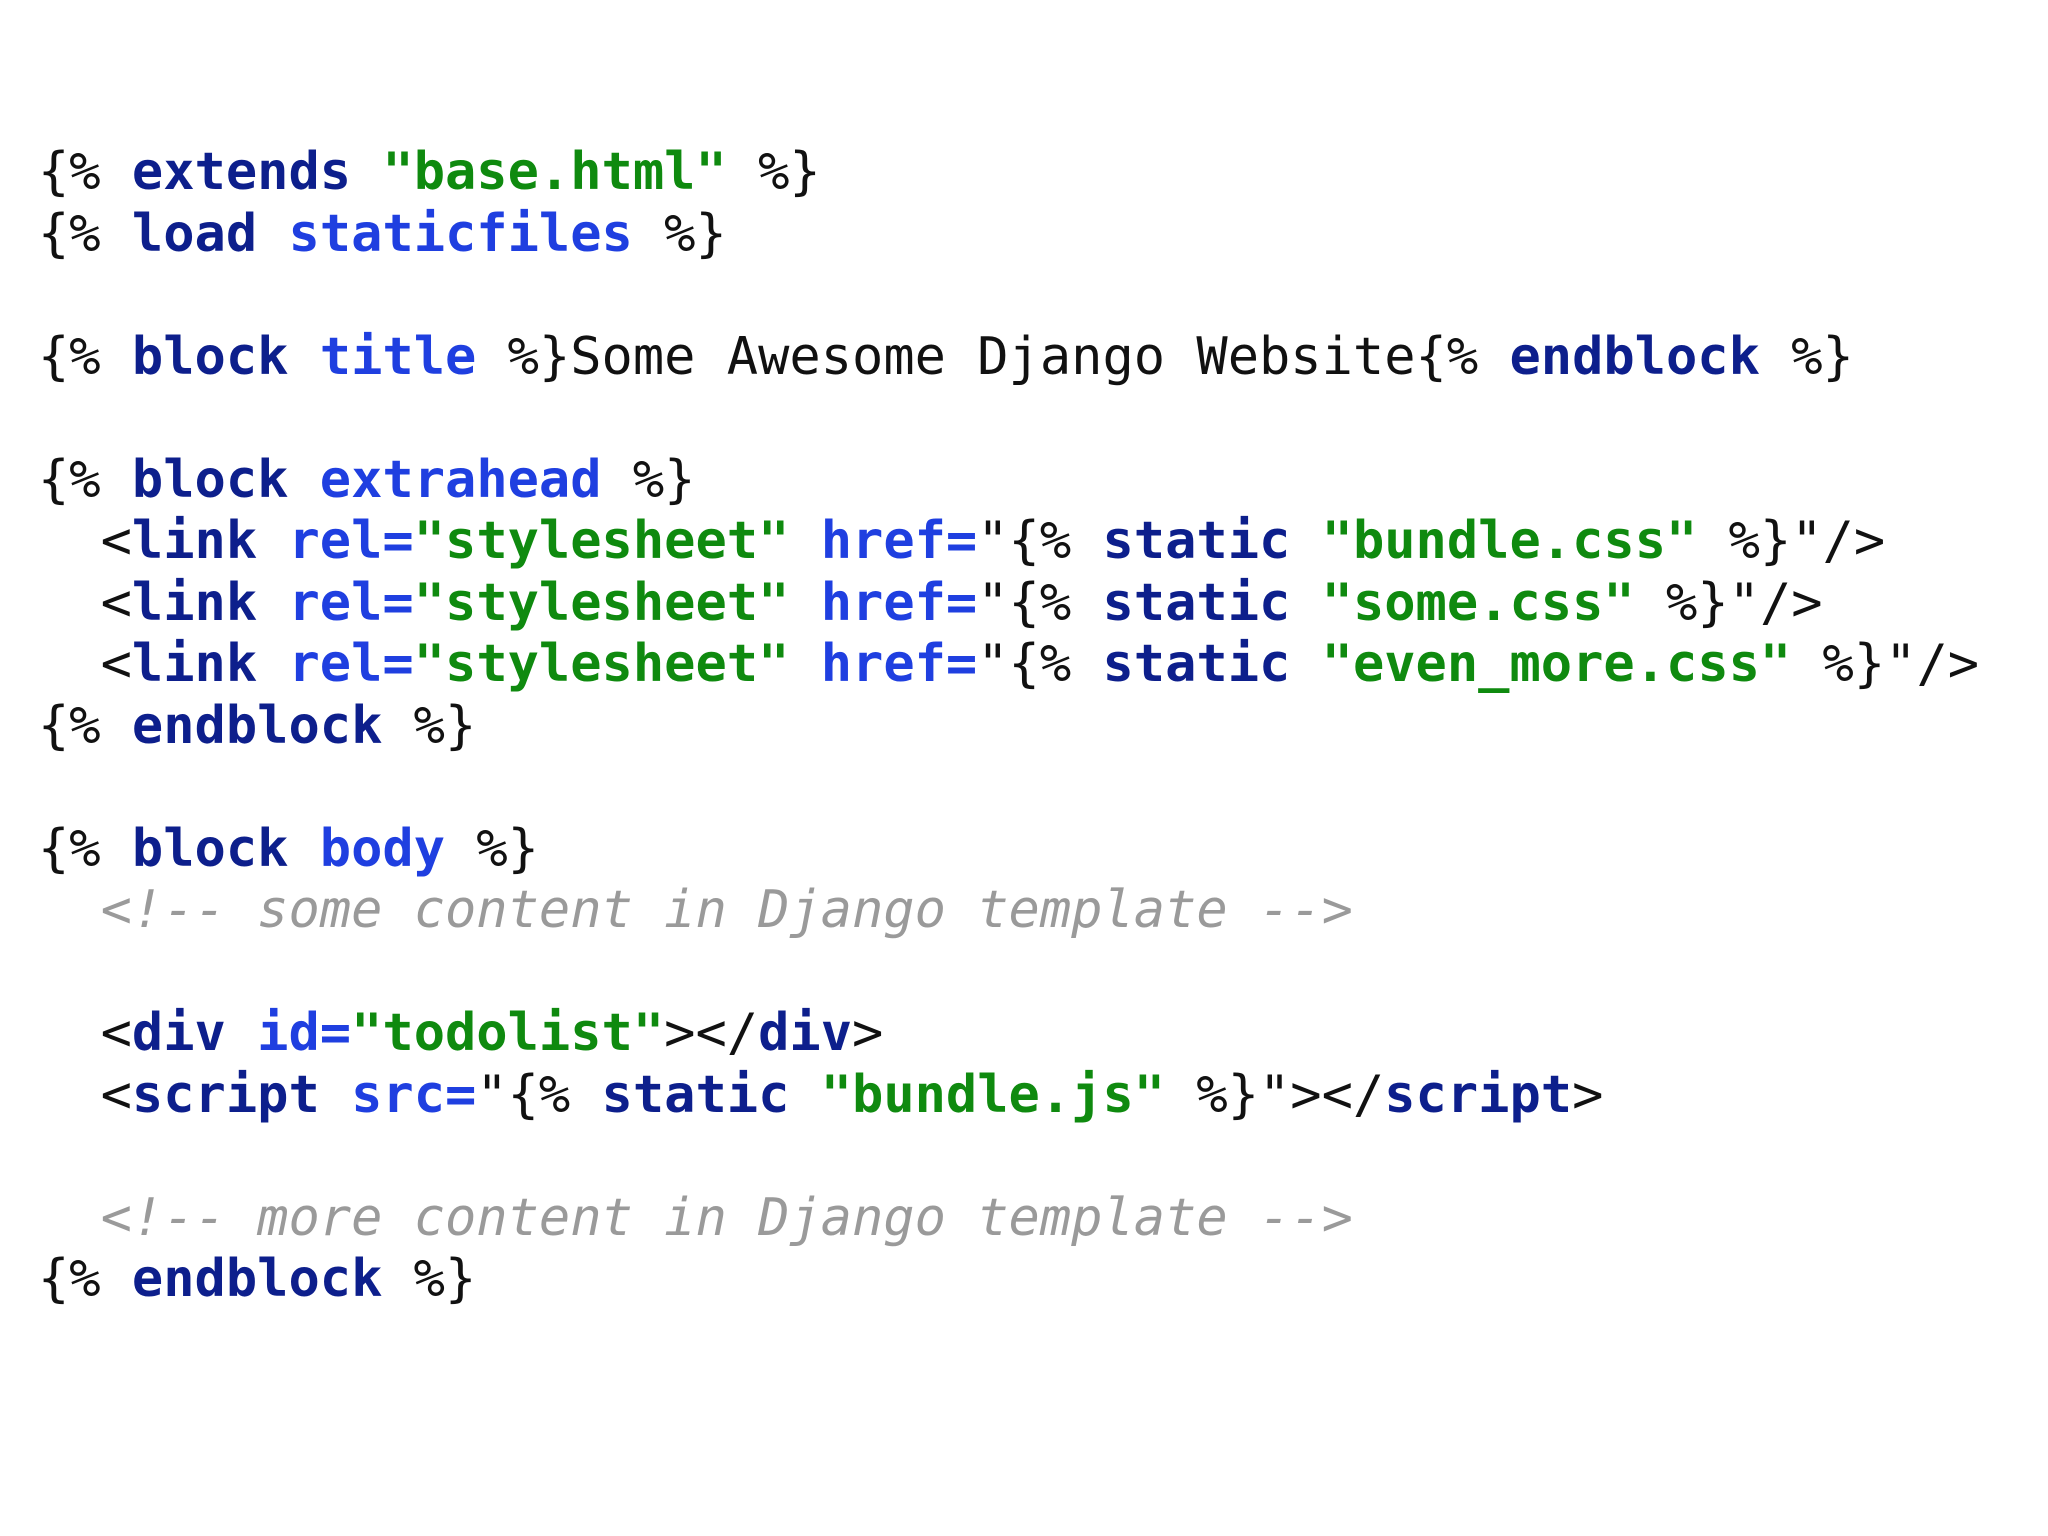 The image size is (2048, 1536). Describe the element at coordinates (554, 172) in the screenshot. I see `code-string: "base.html"` at that location.